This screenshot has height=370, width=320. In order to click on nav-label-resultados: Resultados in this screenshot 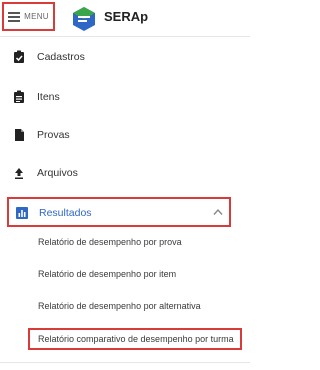, I will do `click(65, 213)`.